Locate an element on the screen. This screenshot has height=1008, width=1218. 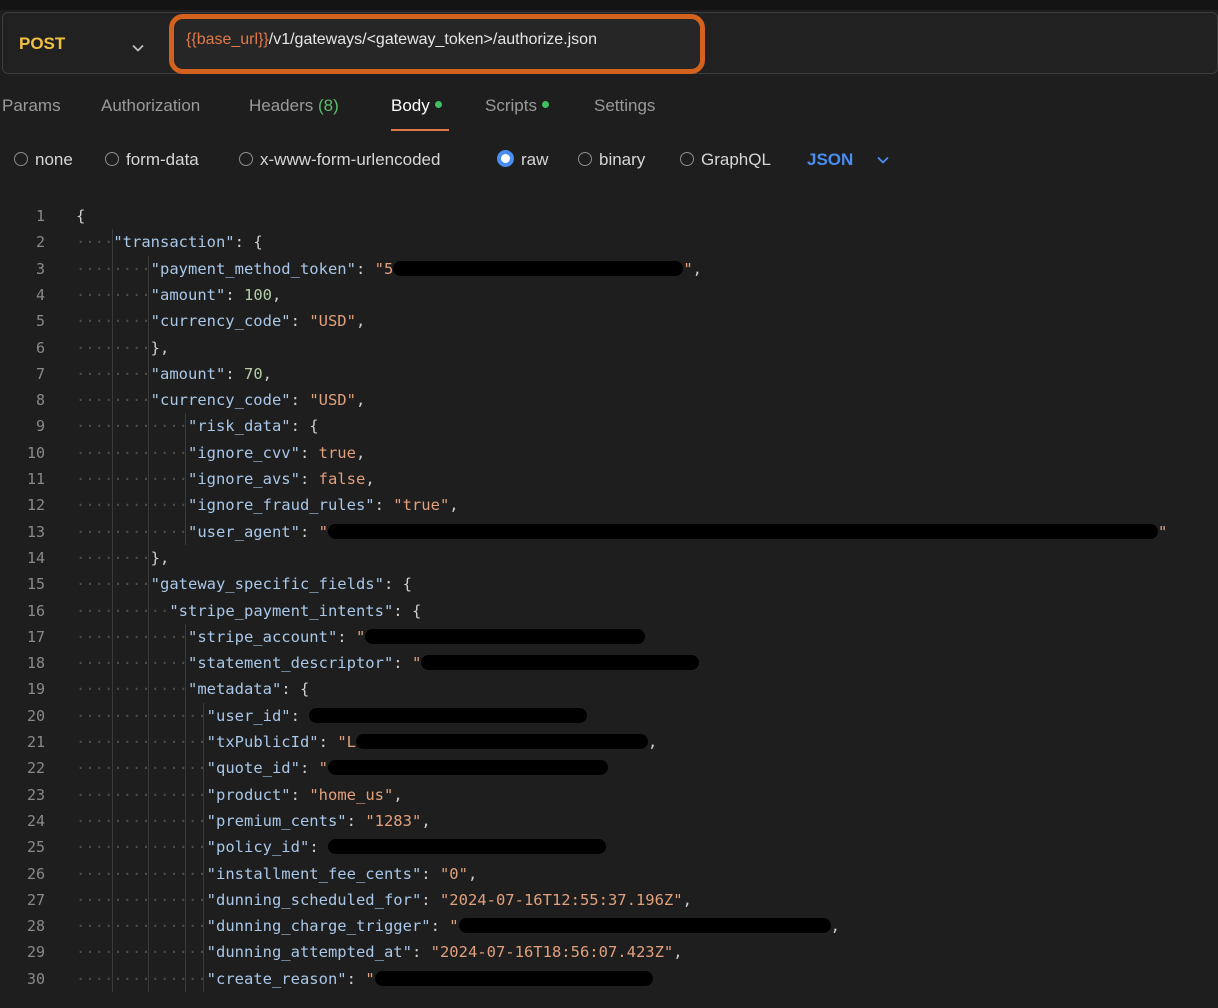
body-option-urlencoded: x-www-form-urlencoded is located at coordinates (339, 160).